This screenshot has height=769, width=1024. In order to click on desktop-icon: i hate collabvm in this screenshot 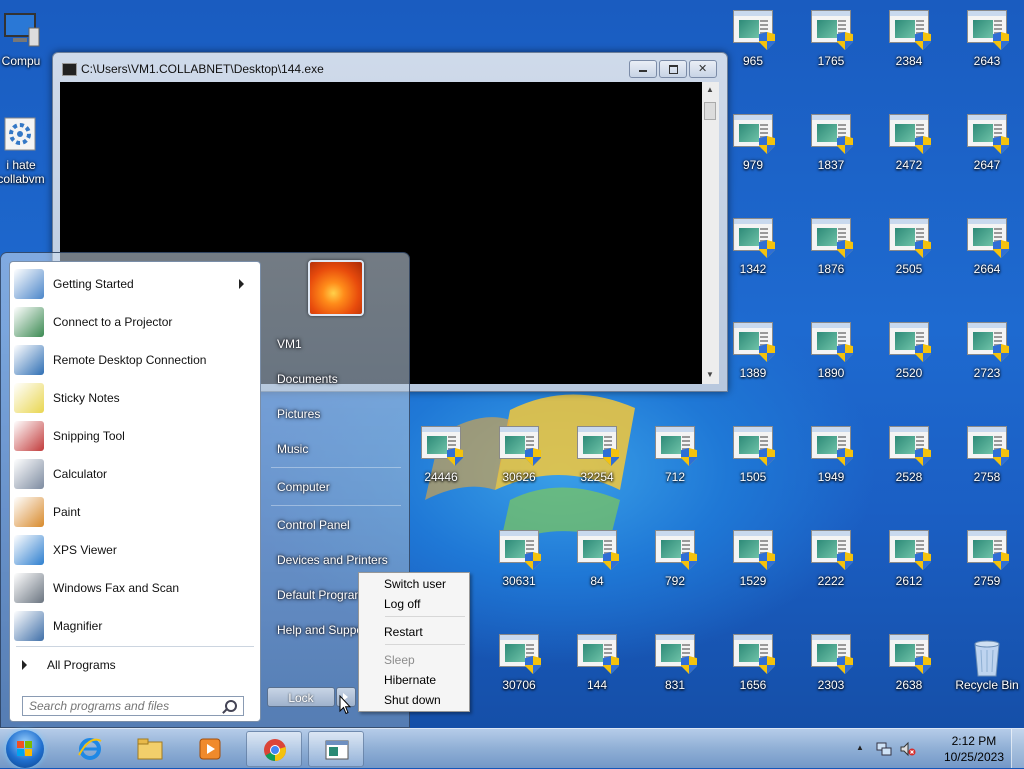, I will do `click(28, 162)`.